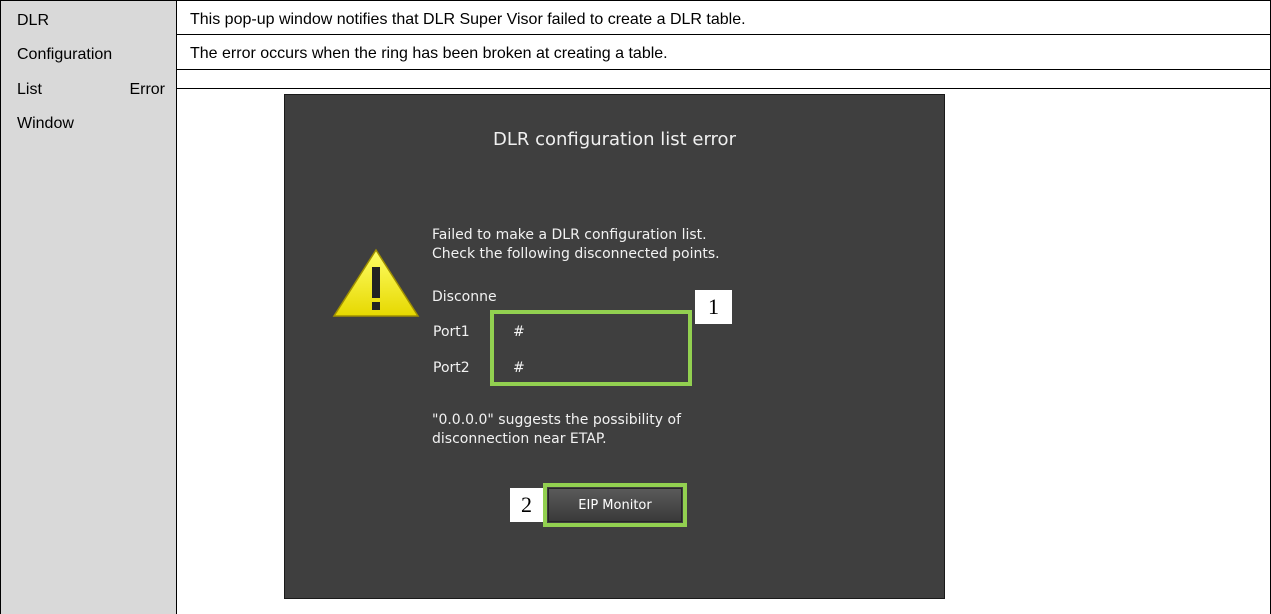 Image resolution: width=1271 pixels, height=614 pixels. I want to click on dialog-title: DLR configuration list error, so click(614, 139).